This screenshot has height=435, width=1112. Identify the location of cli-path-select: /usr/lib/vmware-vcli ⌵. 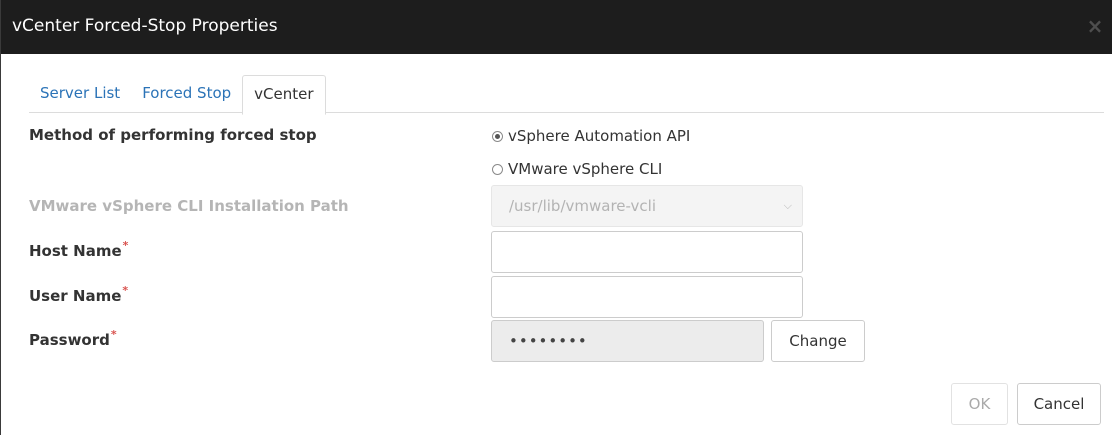
(647, 206).